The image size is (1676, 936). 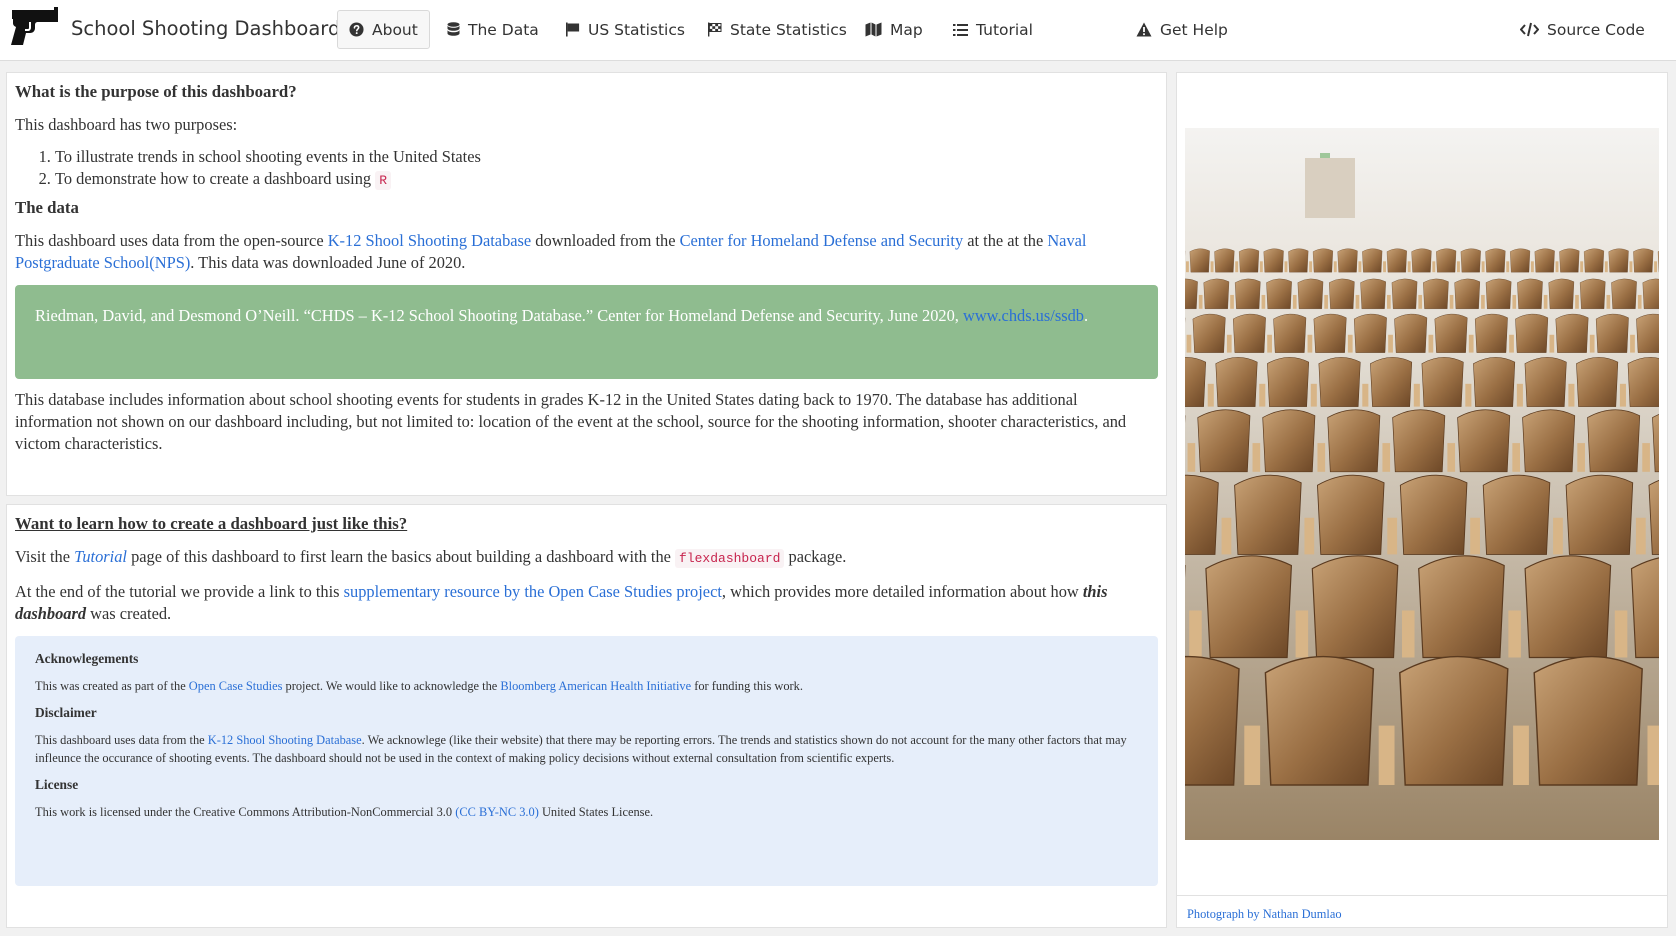 What do you see at coordinates (503, 29) in the screenshot?
I see `nav-the-data-label: The Data` at bounding box center [503, 29].